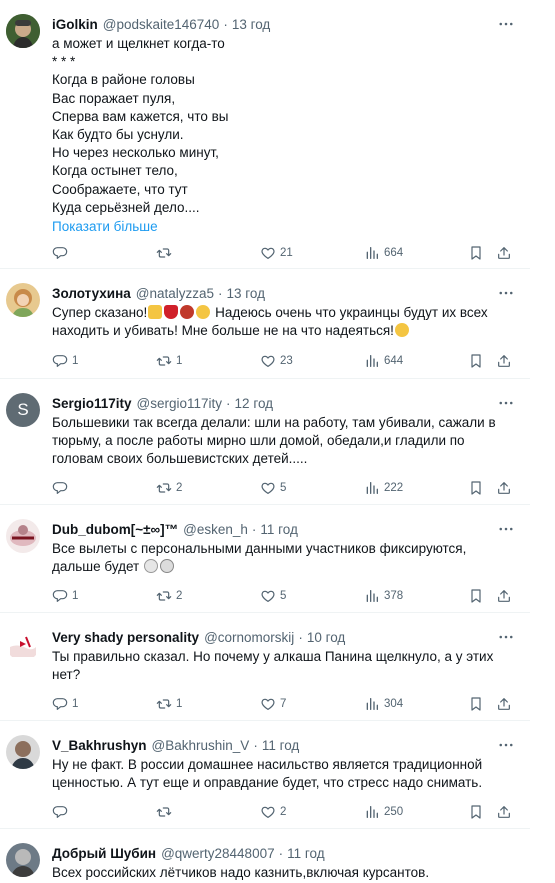 This screenshot has width=555, height=883. What do you see at coordinates (542, 441) in the screenshot?
I see `scrollbar` at bounding box center [542, 441].